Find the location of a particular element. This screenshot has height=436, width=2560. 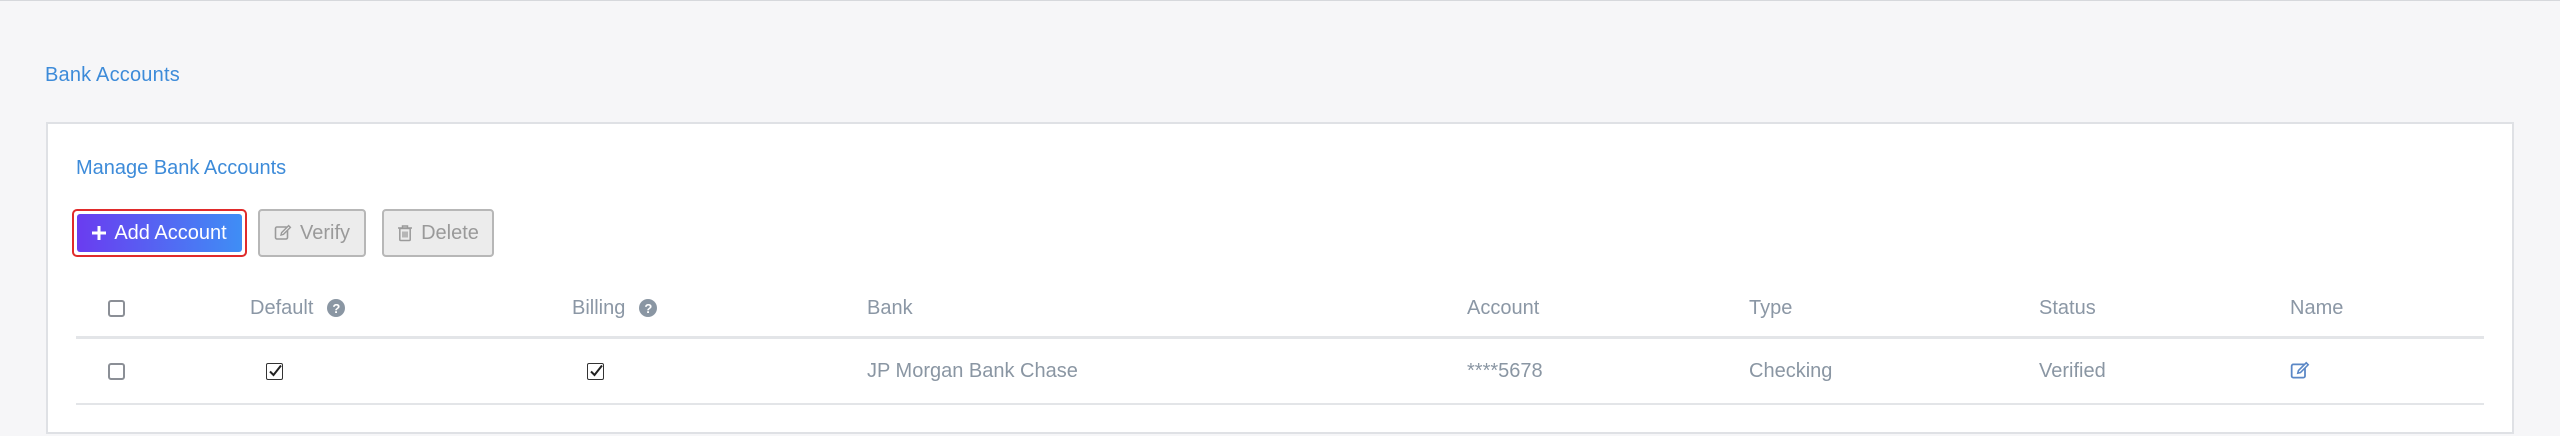

select-all-cell is located at coordinates (116, 308).